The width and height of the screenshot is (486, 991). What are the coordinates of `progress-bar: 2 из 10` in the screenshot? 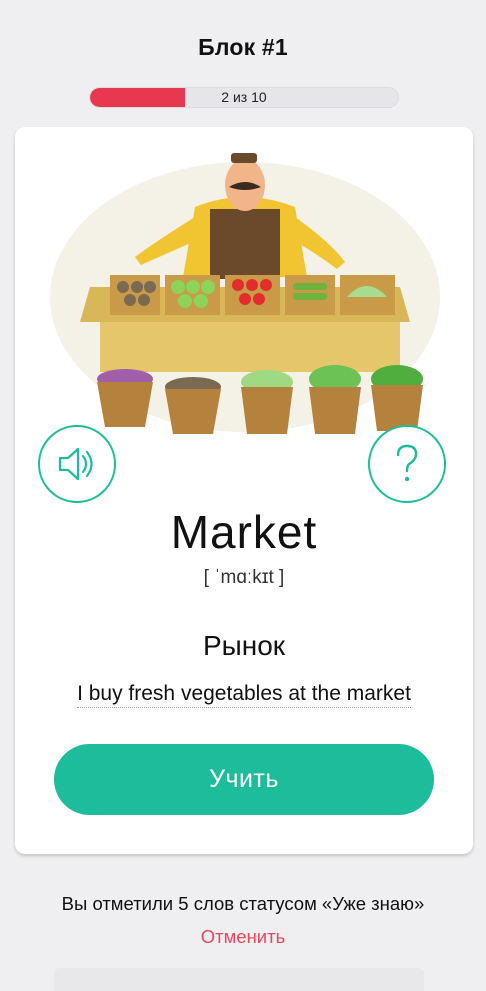 It's located at (244, 97).